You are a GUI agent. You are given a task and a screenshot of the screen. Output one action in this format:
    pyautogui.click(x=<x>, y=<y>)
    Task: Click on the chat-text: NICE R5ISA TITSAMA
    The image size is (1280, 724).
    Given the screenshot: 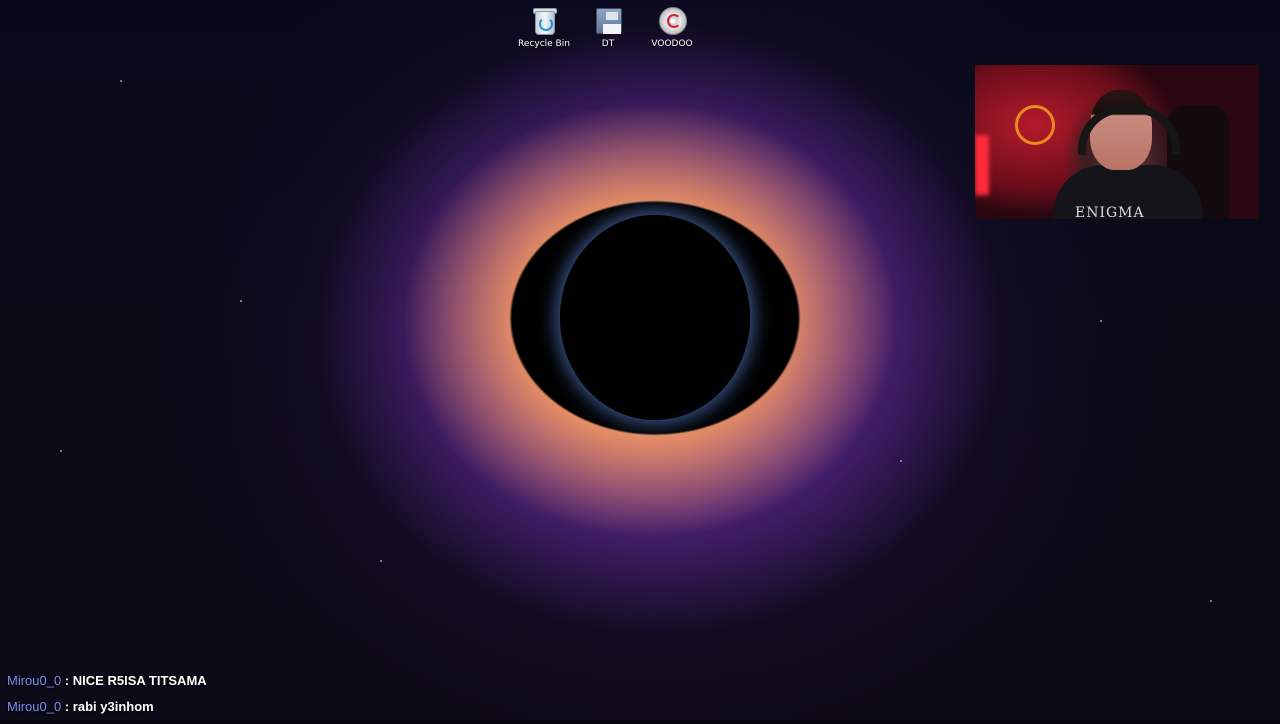 What is the action you would take?
    pyautogui.click(x=139, y=680)
    